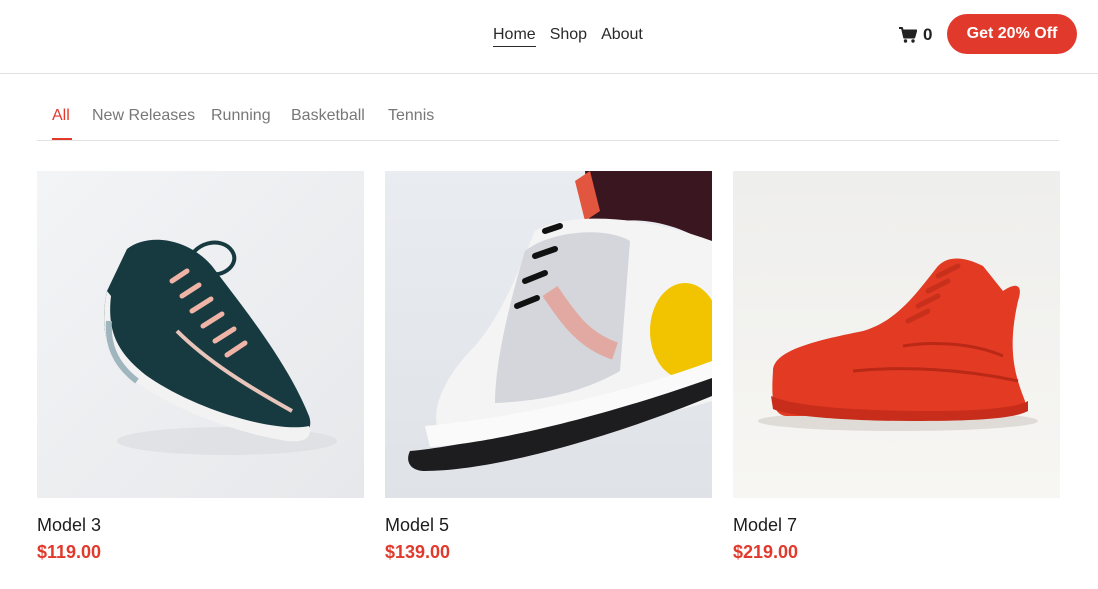 The height and width of the screenshot is (589, 1098). What do you see at coordinates (69, 525) in the screenshot?
I see `product-name: Model 3` at bounding box center [69, 525].